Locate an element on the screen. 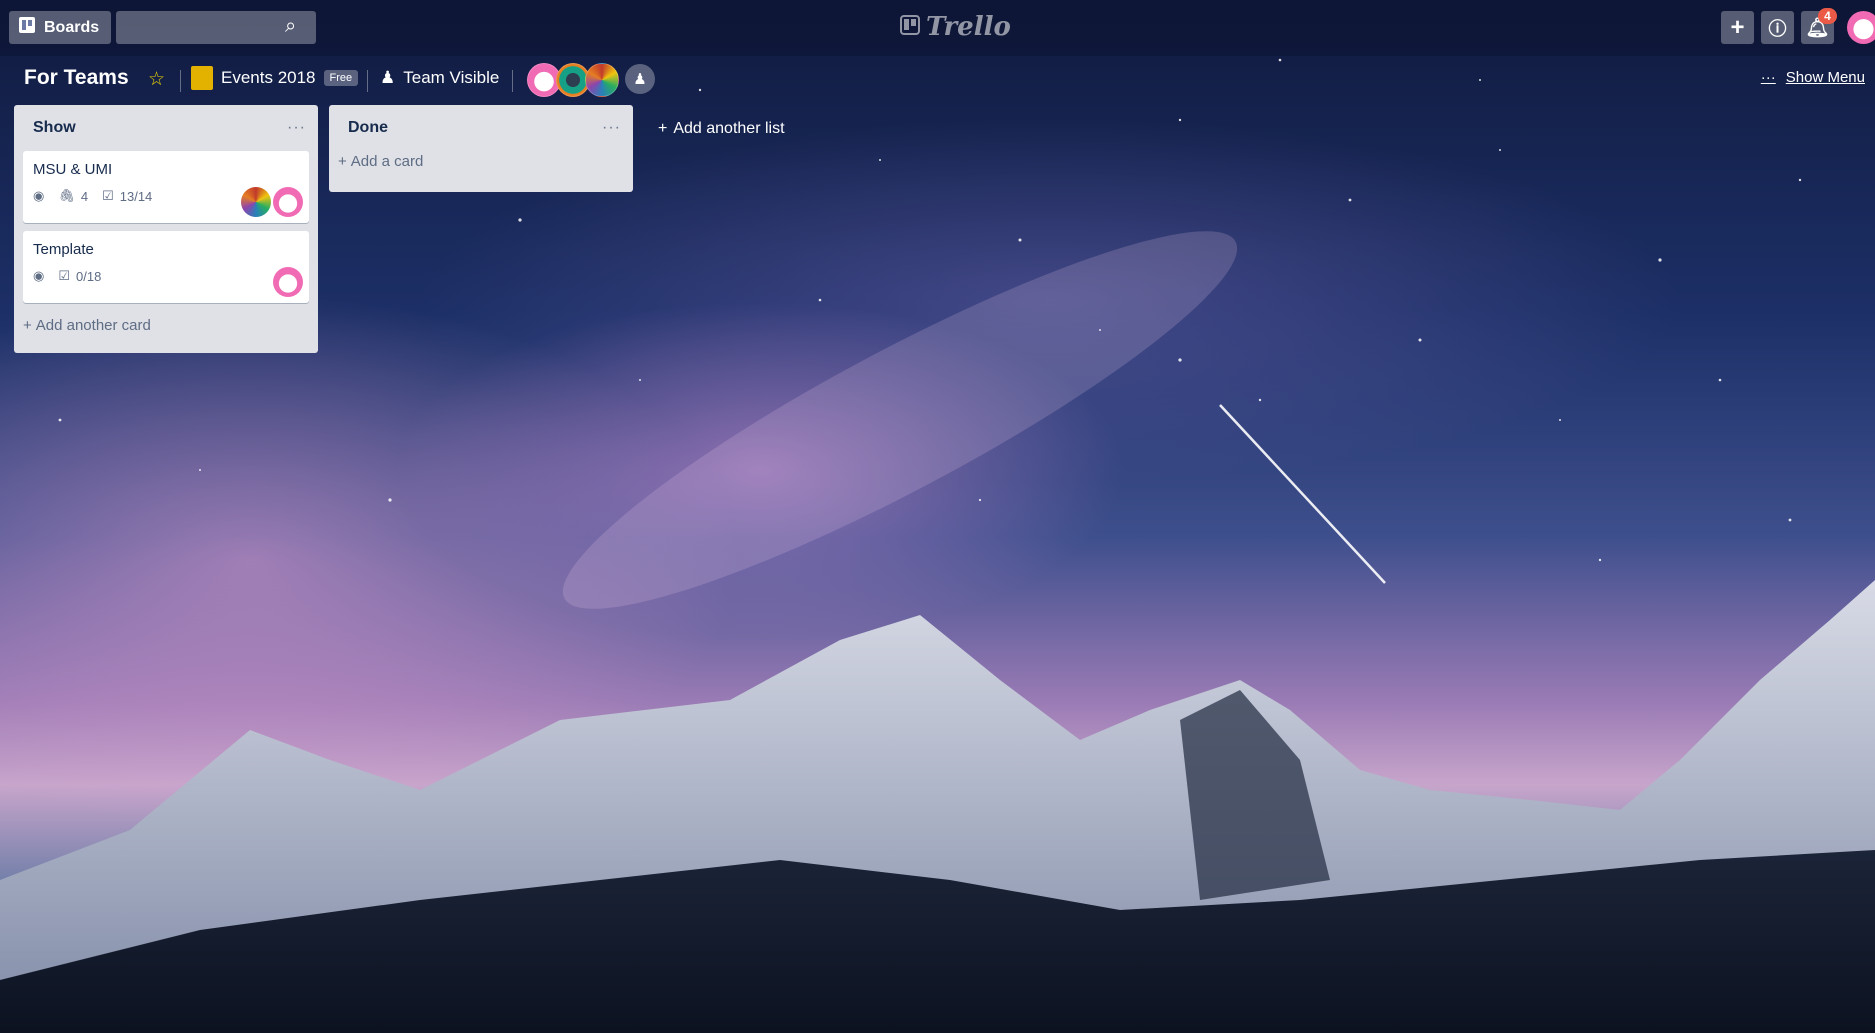 This screenshot has width=1875, height=1033. user-avatar is located at coordinates (1861, 27).